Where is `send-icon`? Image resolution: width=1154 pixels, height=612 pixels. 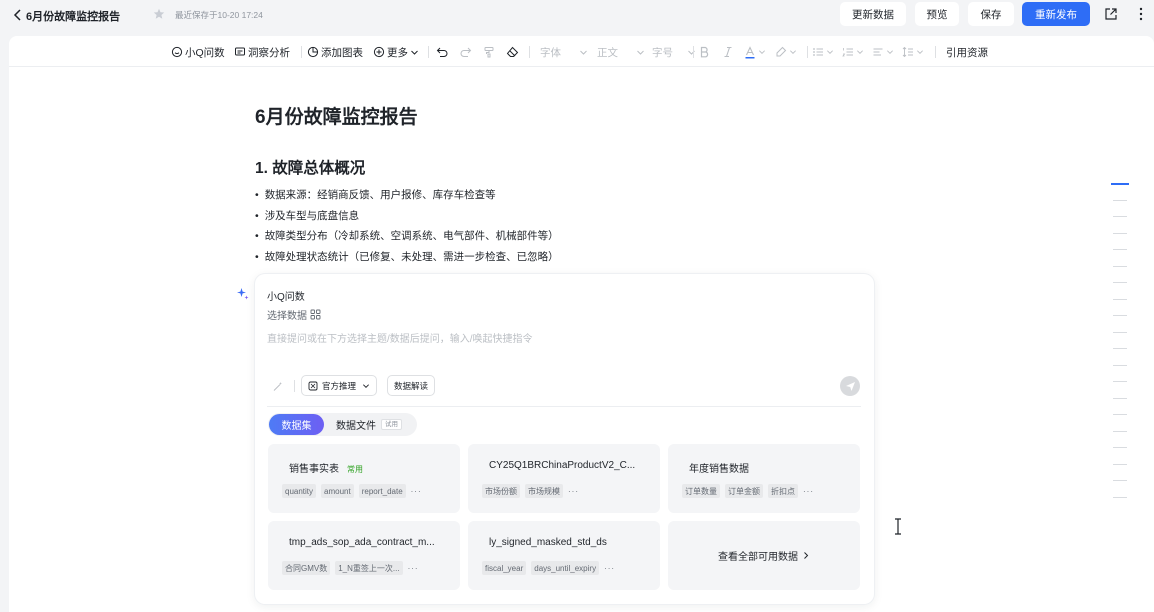
send-icon is located at coordinates (850, 386).